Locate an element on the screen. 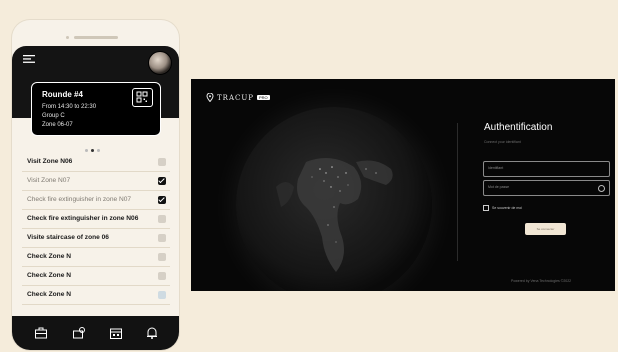  auth-subtitle: Connect your identifiant is located at coordinates (502, 142).